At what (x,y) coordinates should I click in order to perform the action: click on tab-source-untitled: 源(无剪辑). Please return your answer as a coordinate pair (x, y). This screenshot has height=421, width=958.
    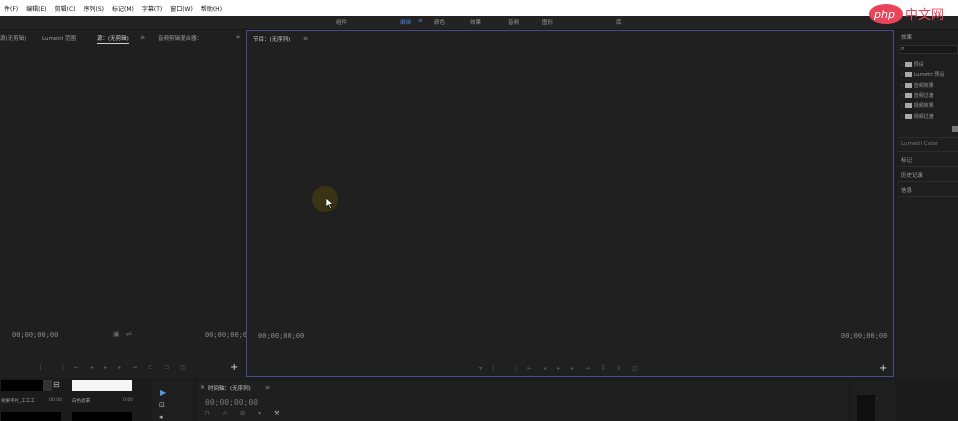
    Looking at the image, I should click on (13, 38).